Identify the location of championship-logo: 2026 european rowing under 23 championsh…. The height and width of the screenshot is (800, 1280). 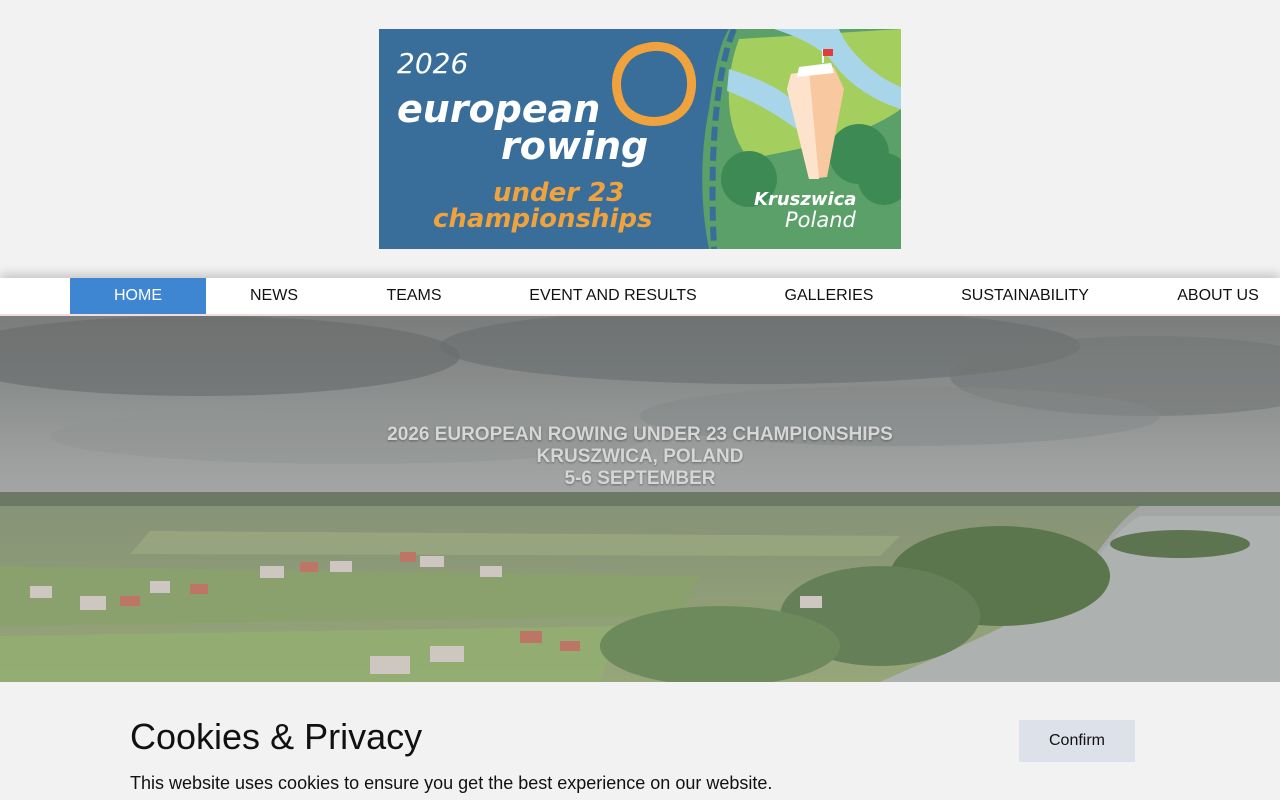
(640, 139).